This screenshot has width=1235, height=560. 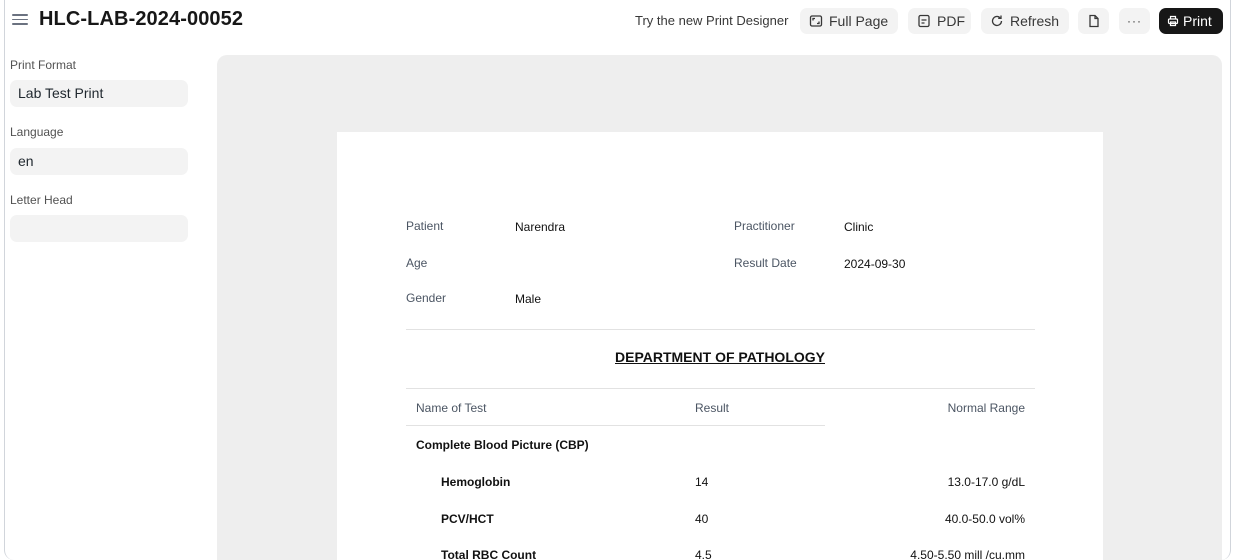 What do you see at coordinates (764, 226) in the screenshot?
I see `practitioner-label: Practitioner` at bounding box center [764, 226].